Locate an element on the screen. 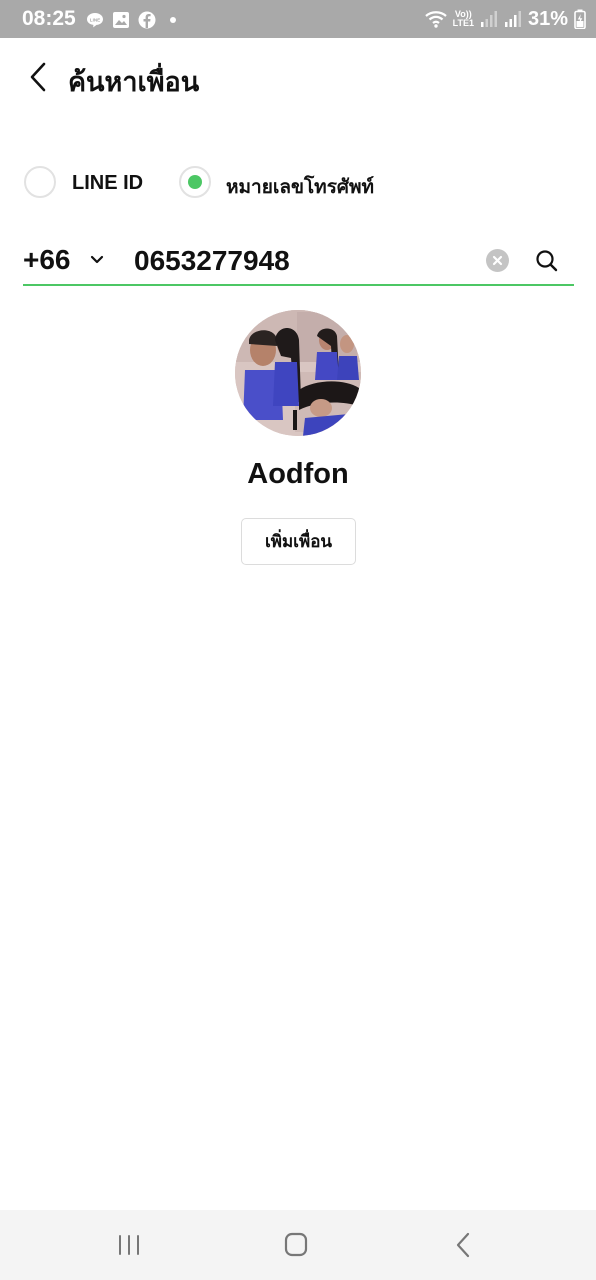 The height and width of the screenshot is (1280, 596). svg-text: LINE is located at coordinates (95, 19).